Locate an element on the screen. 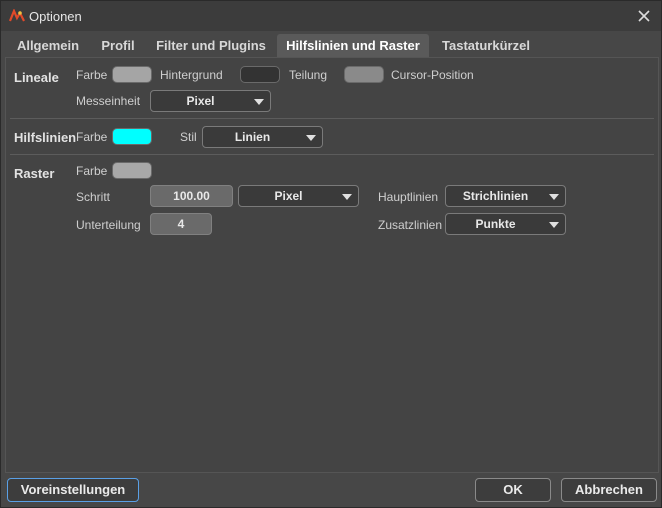 This screenshot has height=508, width=662. section-title-lineale: Lineale is located at coordinates (36, 77).